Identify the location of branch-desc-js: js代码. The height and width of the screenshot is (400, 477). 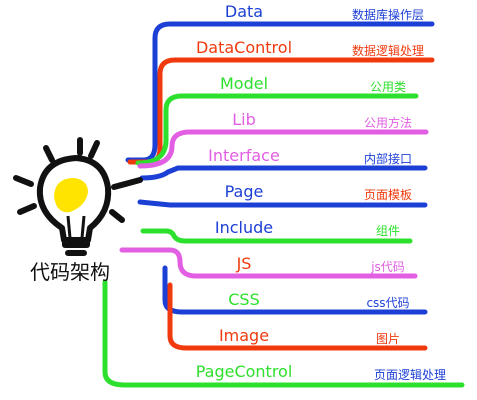
(387, 267).